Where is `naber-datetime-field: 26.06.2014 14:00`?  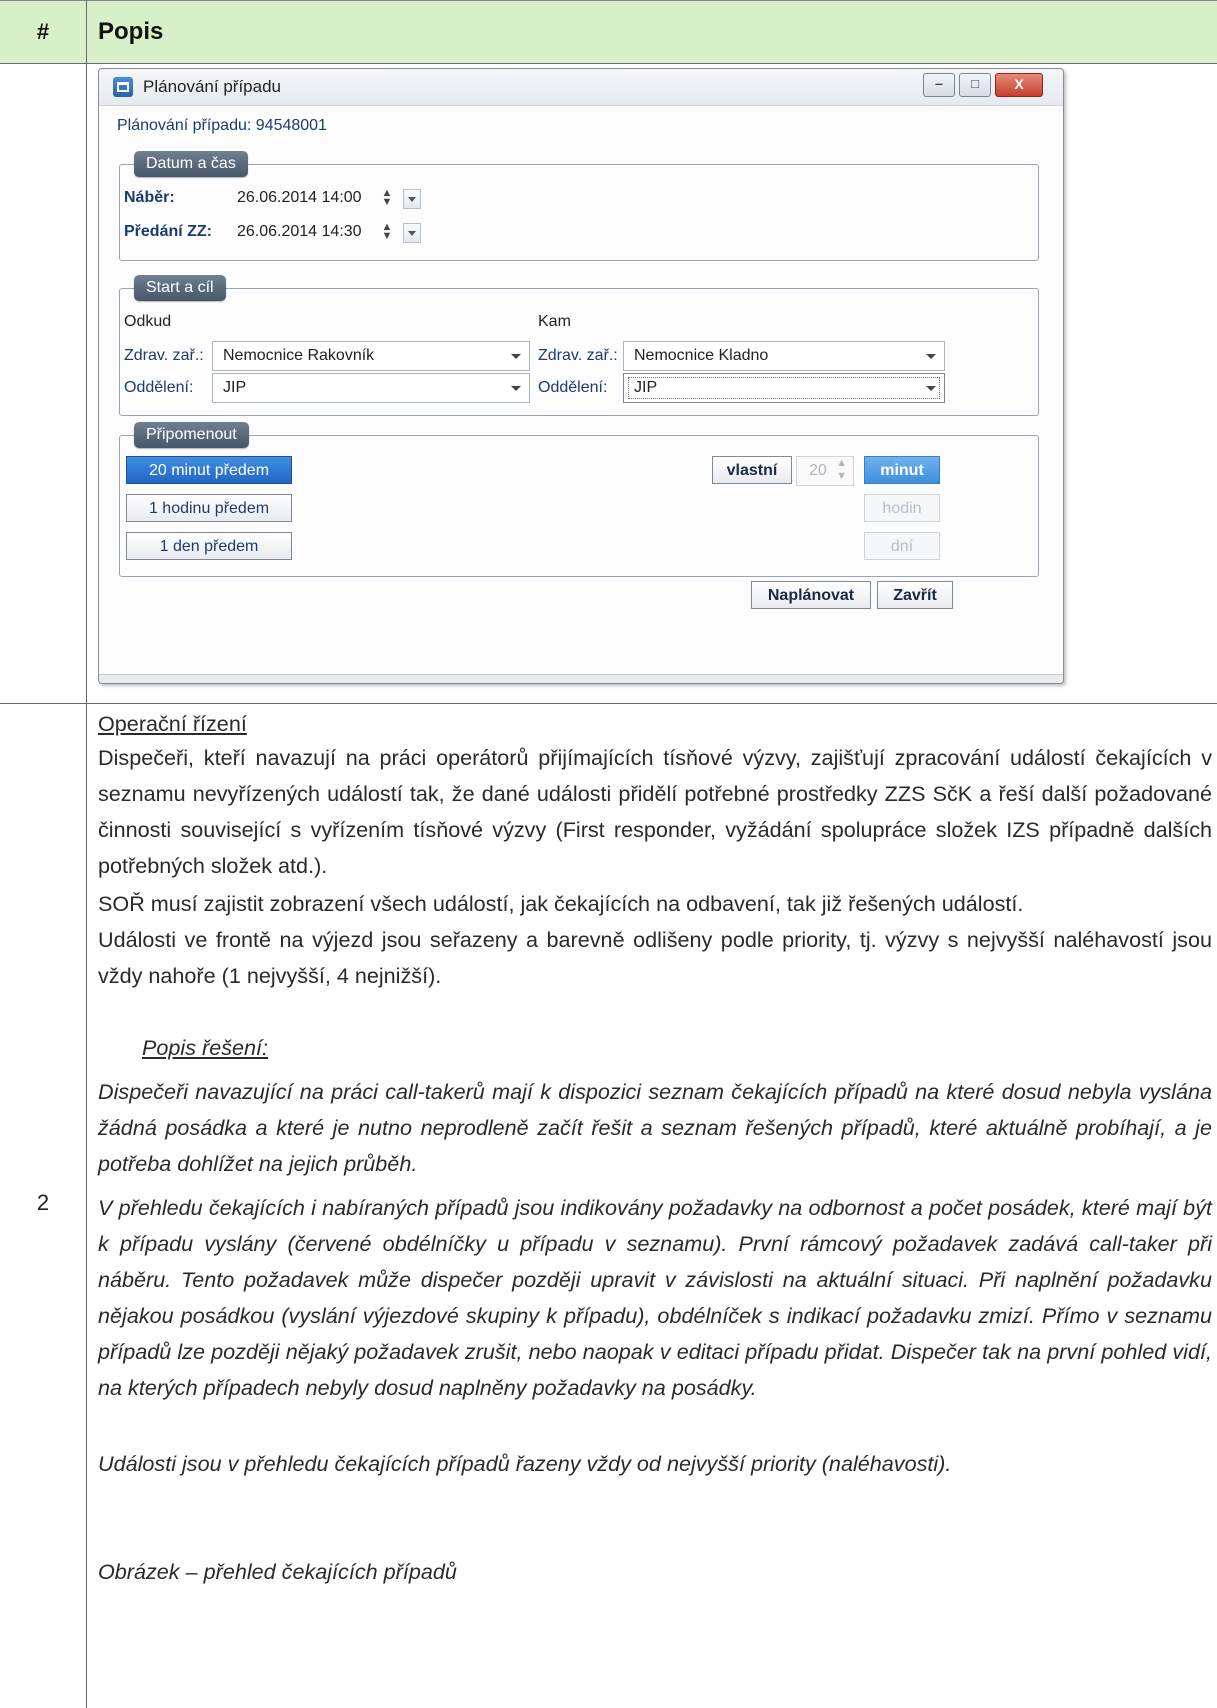 naber-datetime-field: 26.06.2014 14:00 is located at coordinates (299, 198).